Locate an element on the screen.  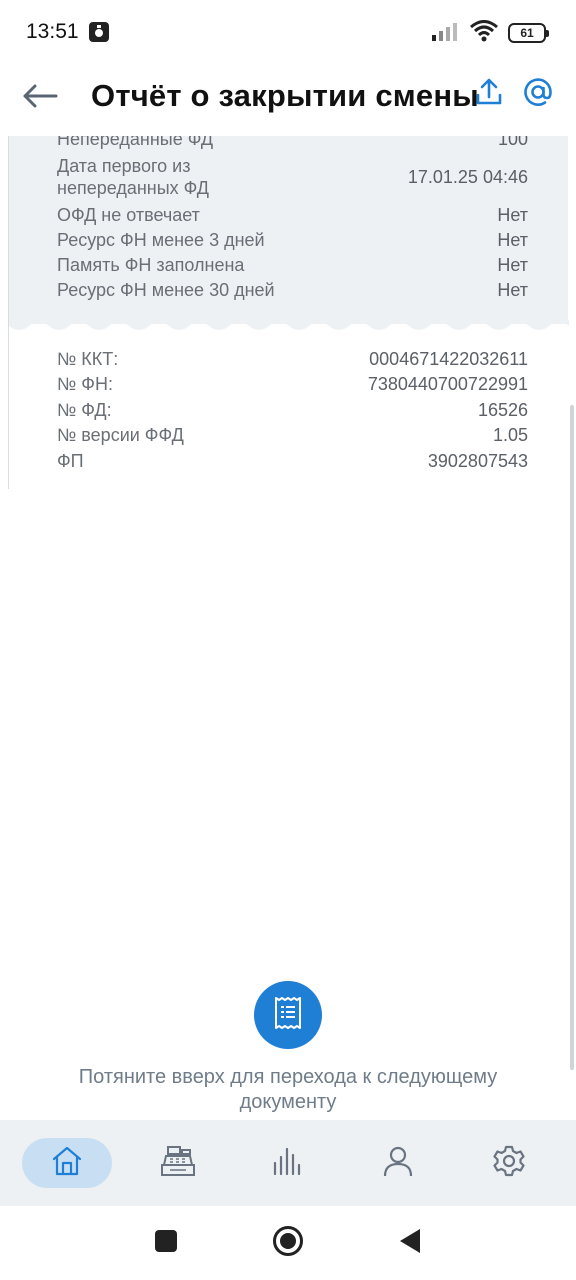
battery-level: 61 is located at coordinates (527, 33).